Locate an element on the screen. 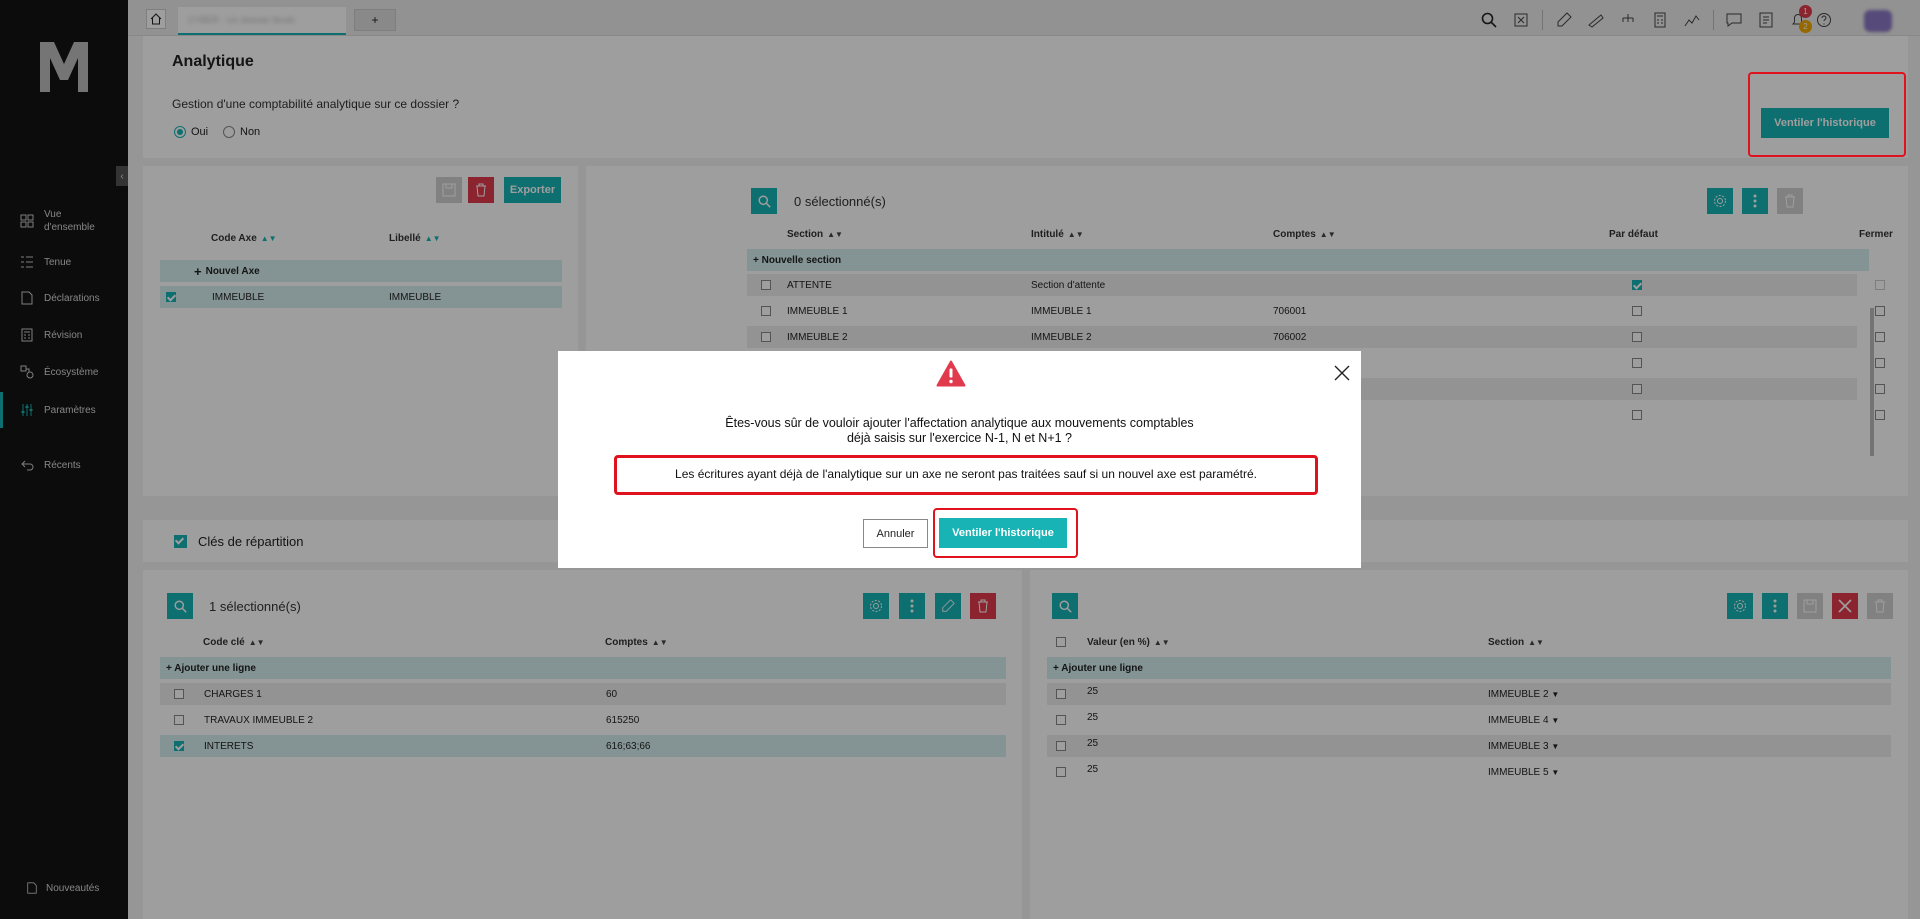 Image resolution: width=1920 pixels, height=919 pixels. confirm-ventiler-label: Ventiler l'historique is located at coordinates (1003, 533).